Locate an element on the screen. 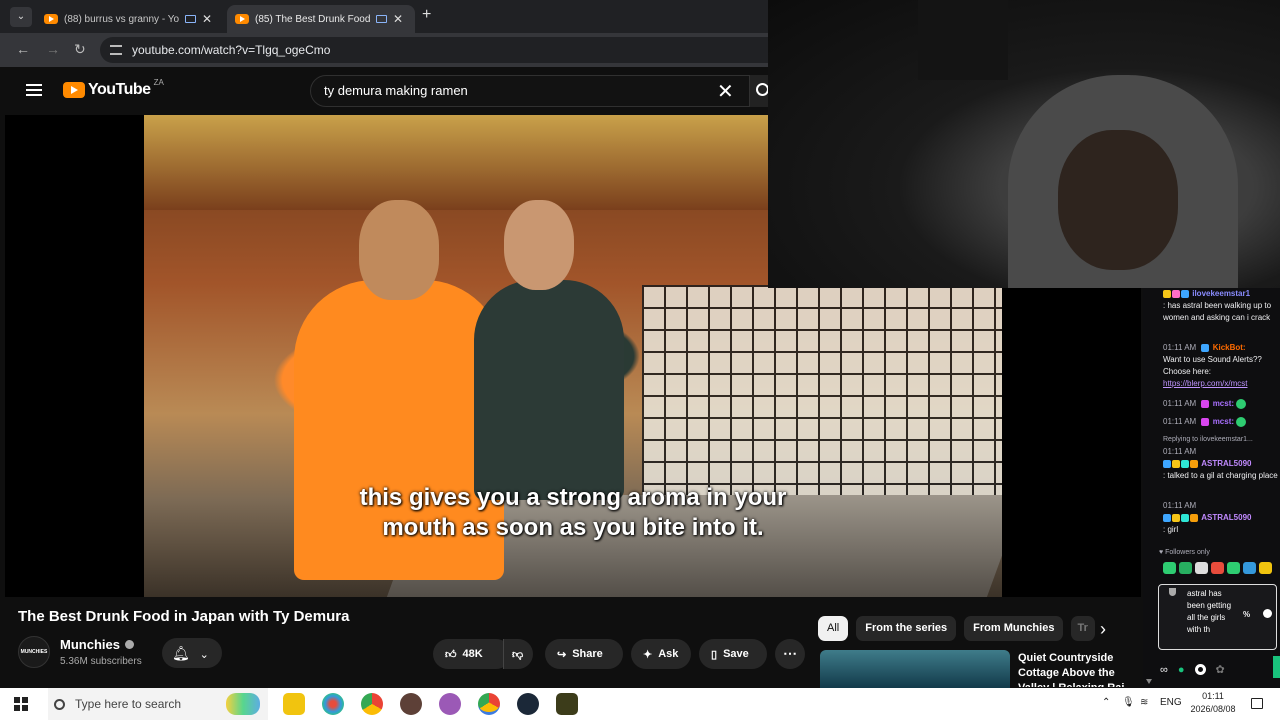 Image resolution: width=1280 pixels, height=720 pixels. settings-icon: ✿ is located at coordinates (1220, 669).